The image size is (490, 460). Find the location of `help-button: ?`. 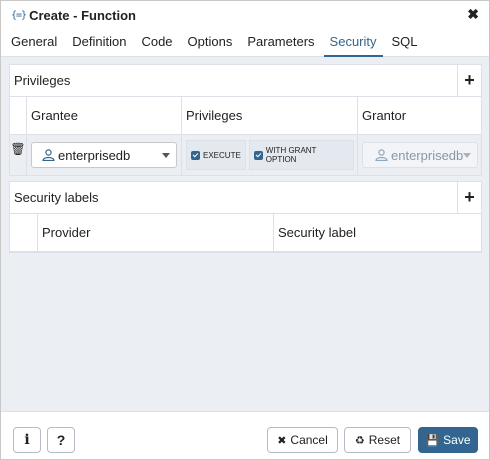

help-button: ? is located at coordinates (61, 440).